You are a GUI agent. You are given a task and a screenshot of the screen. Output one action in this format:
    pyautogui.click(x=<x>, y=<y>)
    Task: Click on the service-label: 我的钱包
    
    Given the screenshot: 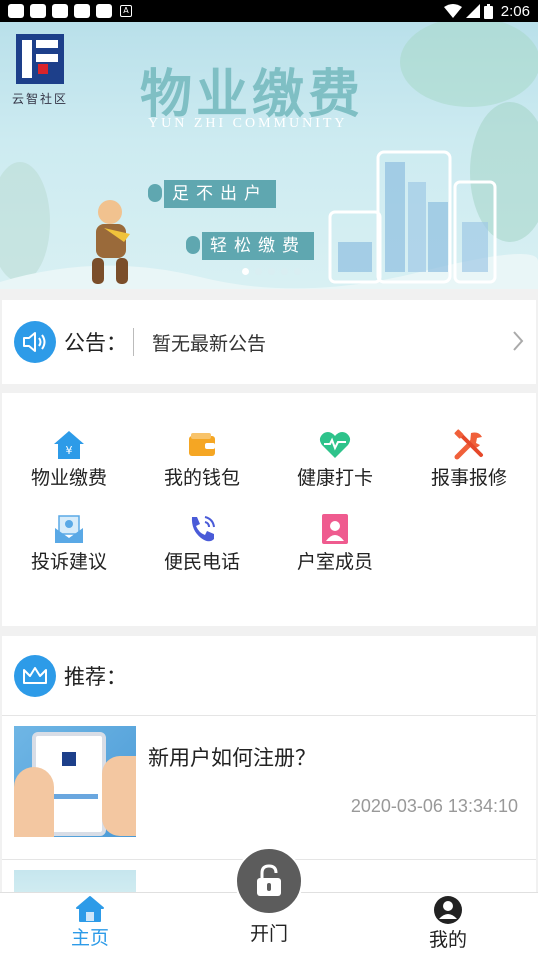 What is the action you would take?
    pyautogui.click(x=201, y=478)
    